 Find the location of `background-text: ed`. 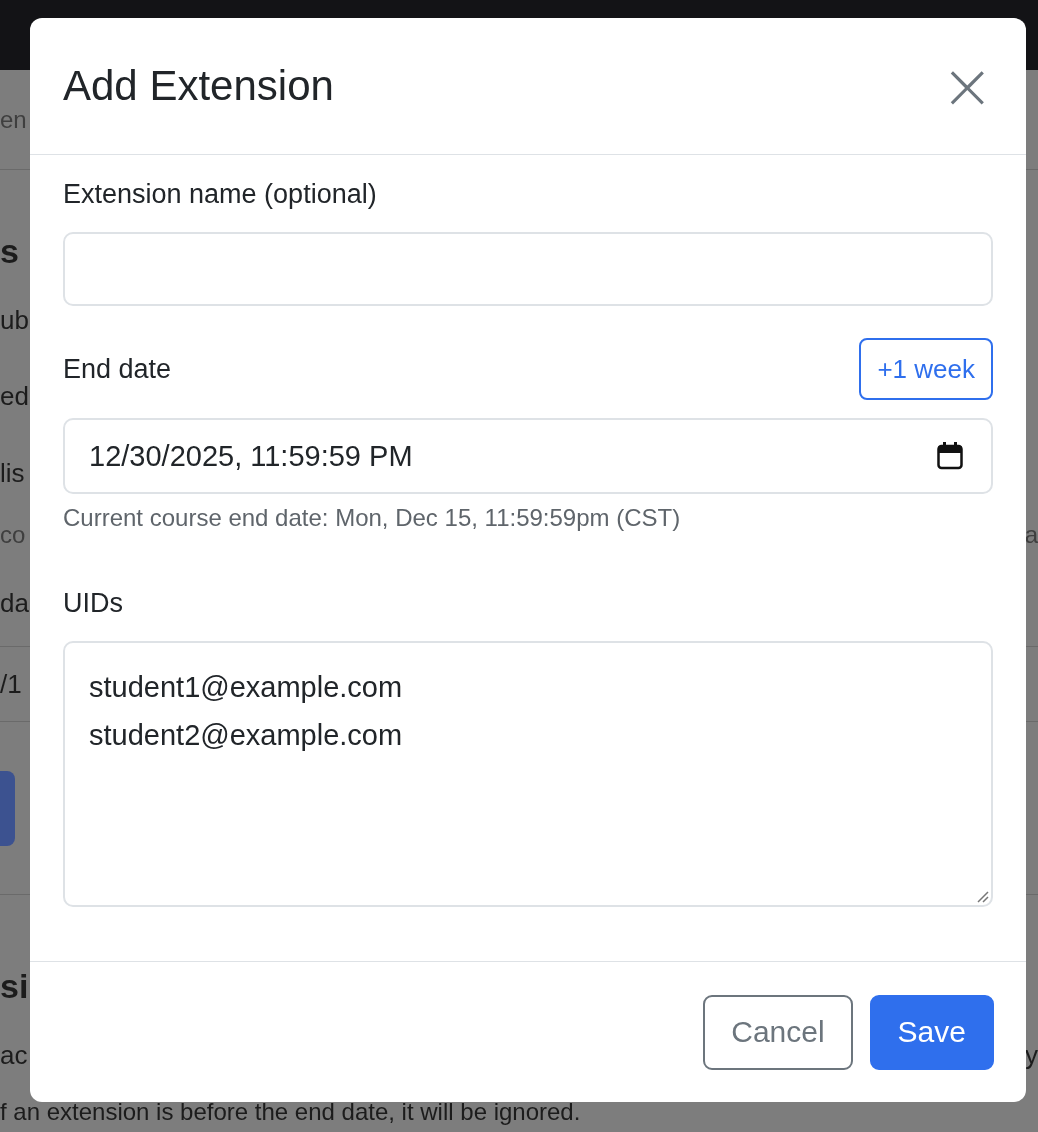

background-text: ed is located at coordinates (14, 396).